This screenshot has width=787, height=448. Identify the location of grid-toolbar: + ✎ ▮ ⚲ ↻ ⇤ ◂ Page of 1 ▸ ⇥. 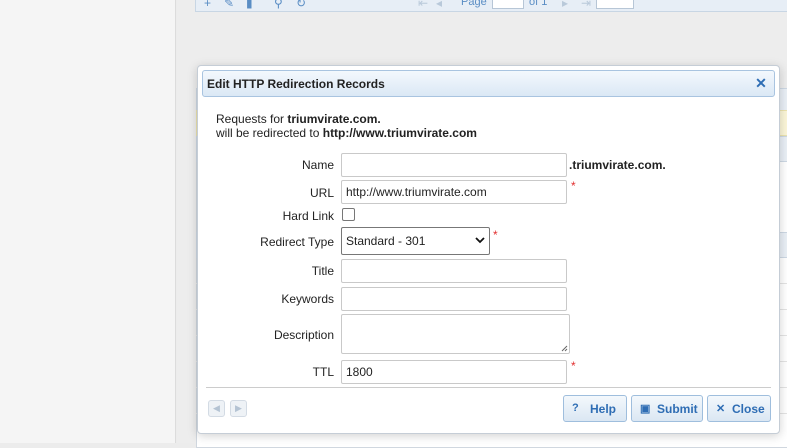
(491, 6).